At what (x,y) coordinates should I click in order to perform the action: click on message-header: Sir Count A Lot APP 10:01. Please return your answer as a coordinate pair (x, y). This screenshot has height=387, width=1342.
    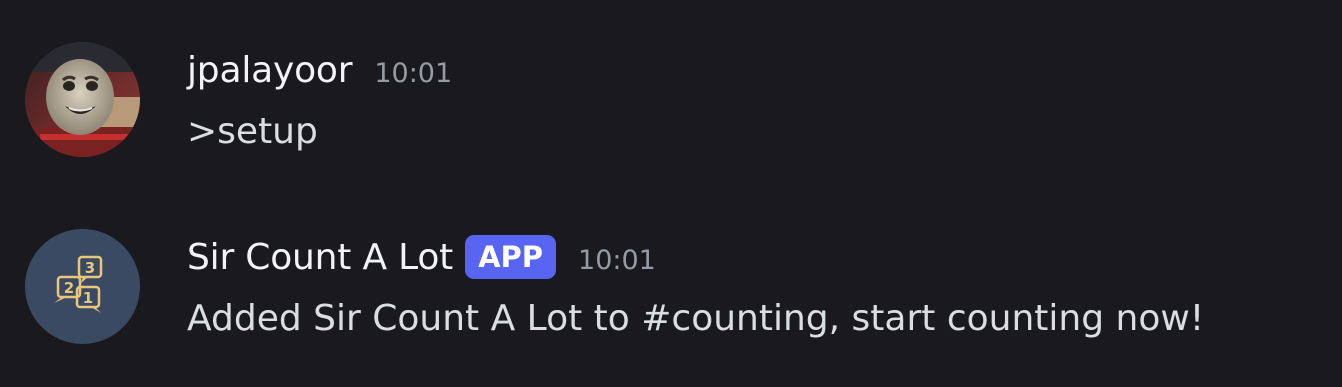
    Looking at the image, I should click on (757, 257).